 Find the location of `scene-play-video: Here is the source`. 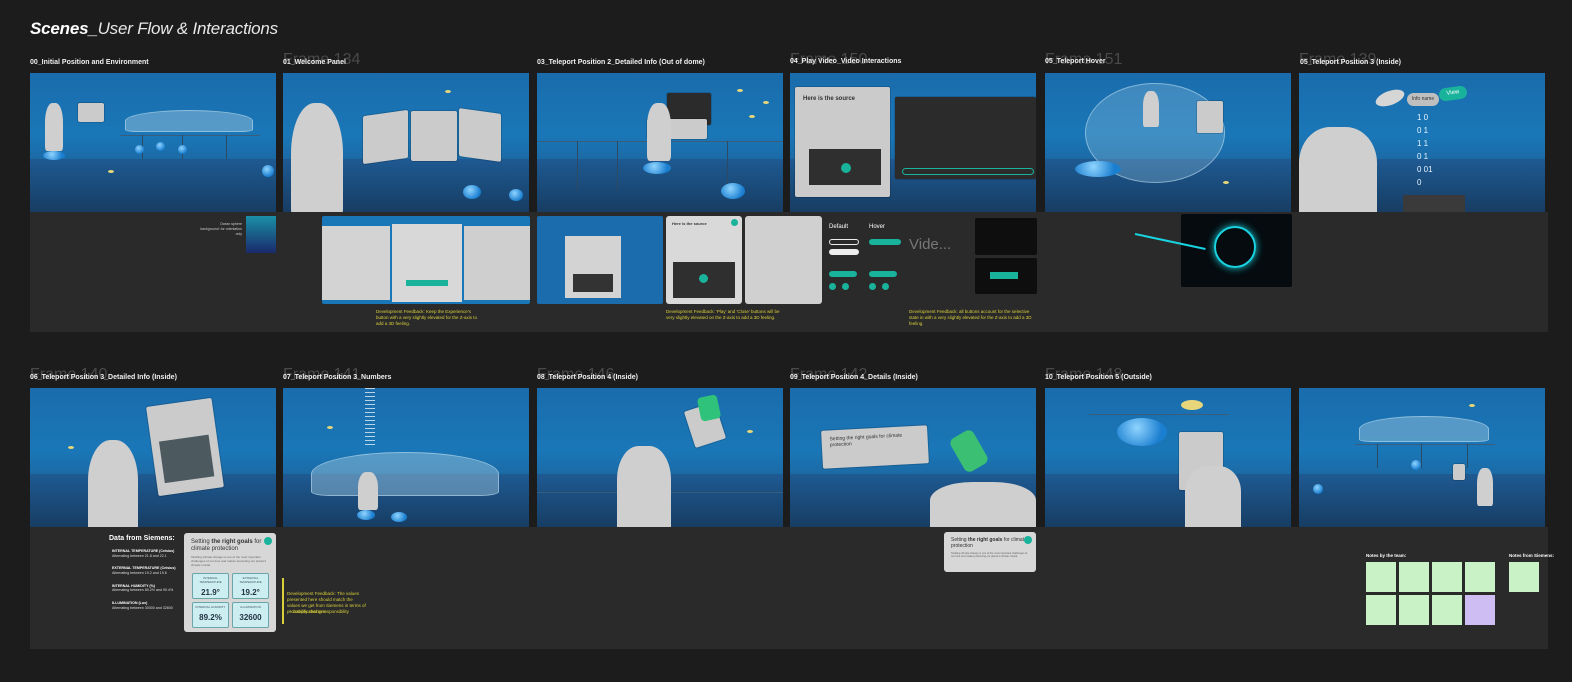

scene-play-video: Here is the source is located at coordinates (913, 142).